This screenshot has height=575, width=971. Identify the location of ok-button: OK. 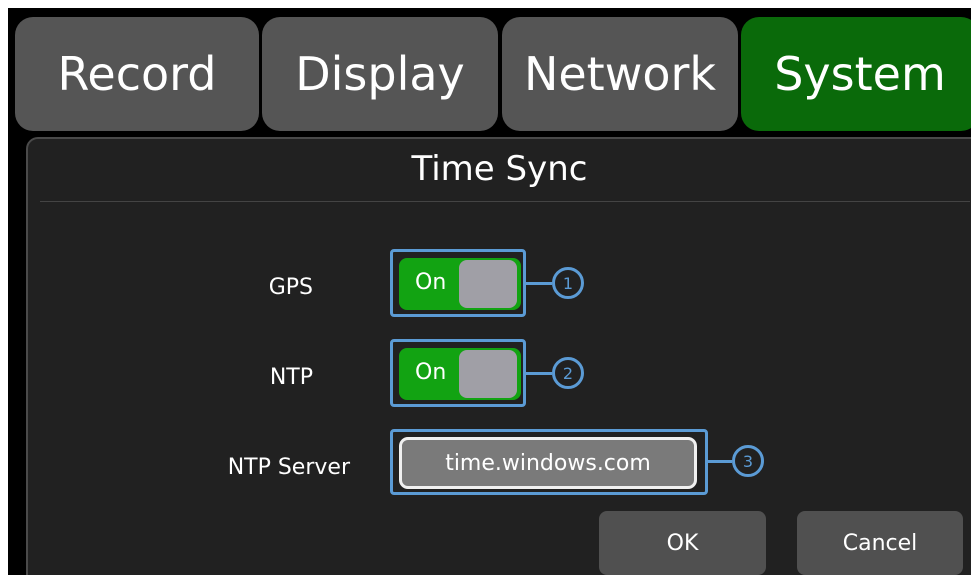
(682, 543).